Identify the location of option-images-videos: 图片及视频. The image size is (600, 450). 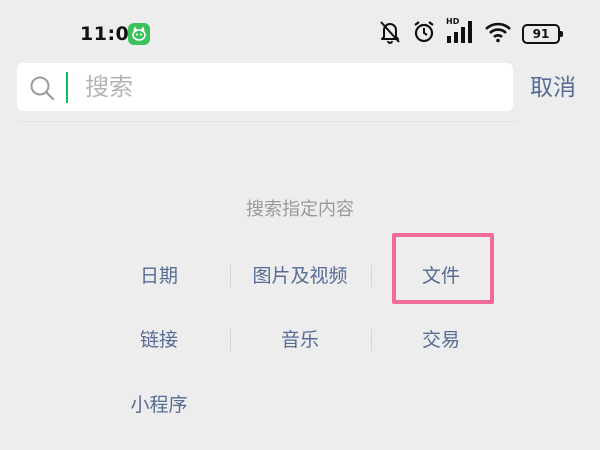
(300, 276).